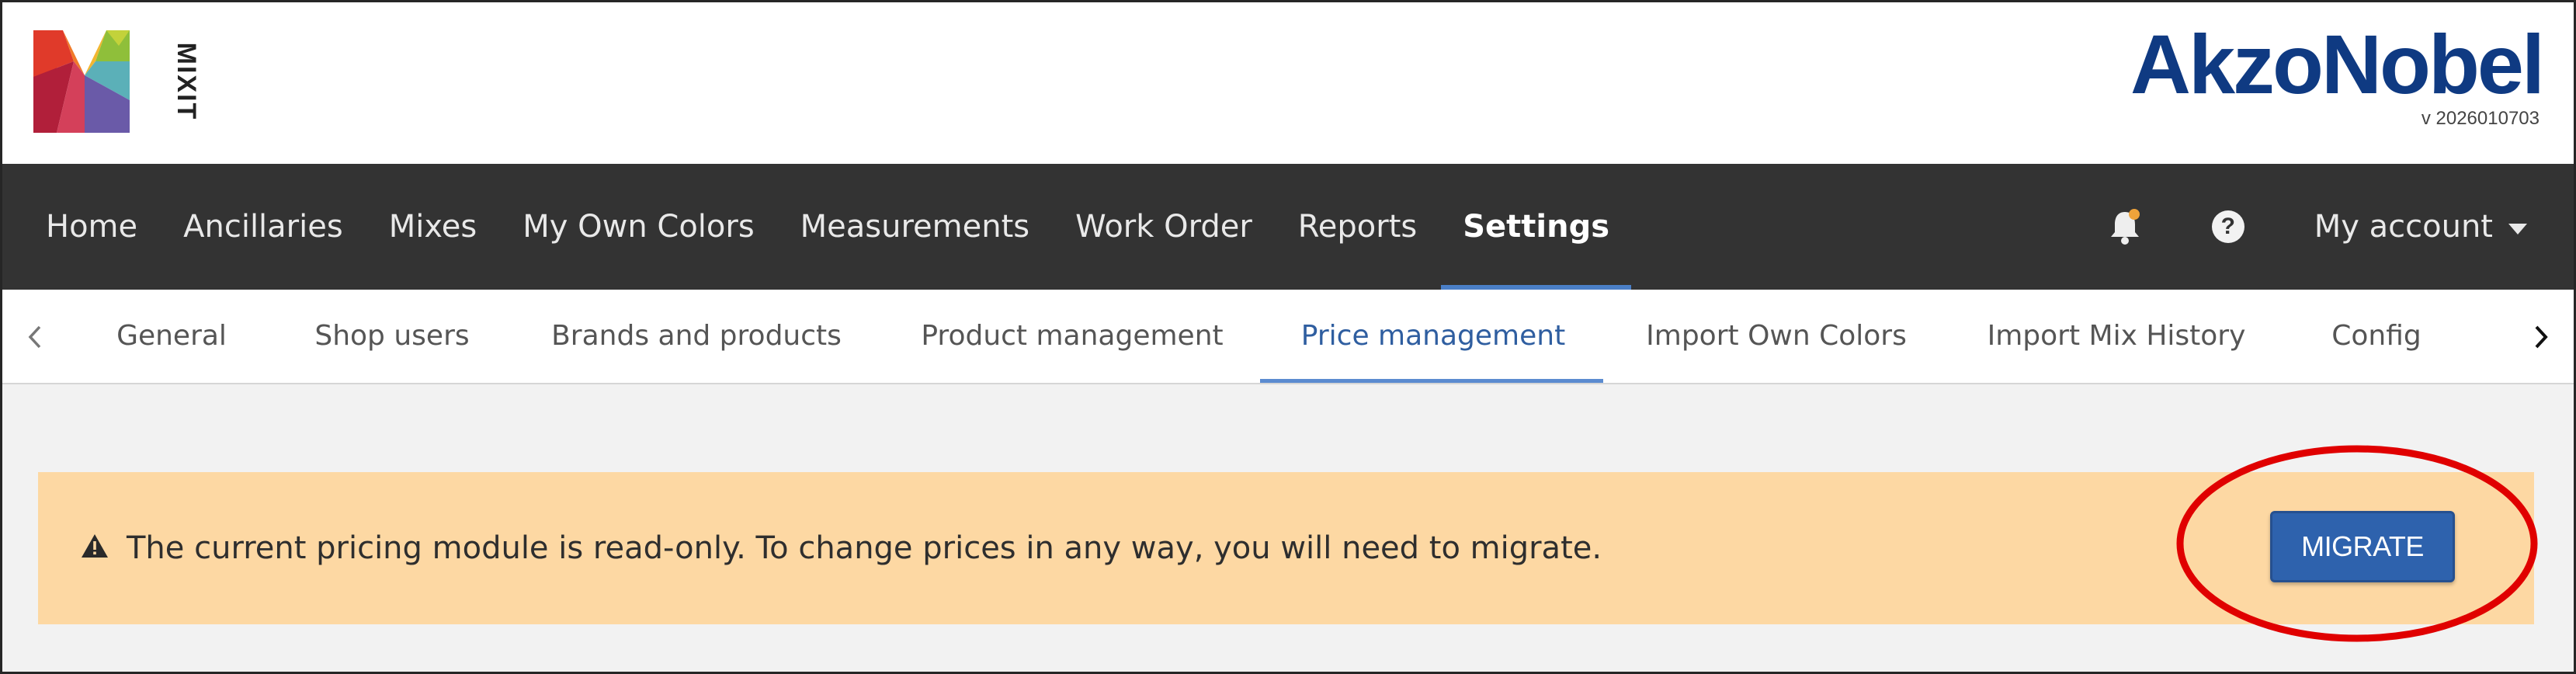 The width and height of the screenshot is (2576, 674). What do you see at coordinates (2337, 64) in the screenshot?
I see `brand-name: AkzoNobel` at bounding box center [2337, 64].